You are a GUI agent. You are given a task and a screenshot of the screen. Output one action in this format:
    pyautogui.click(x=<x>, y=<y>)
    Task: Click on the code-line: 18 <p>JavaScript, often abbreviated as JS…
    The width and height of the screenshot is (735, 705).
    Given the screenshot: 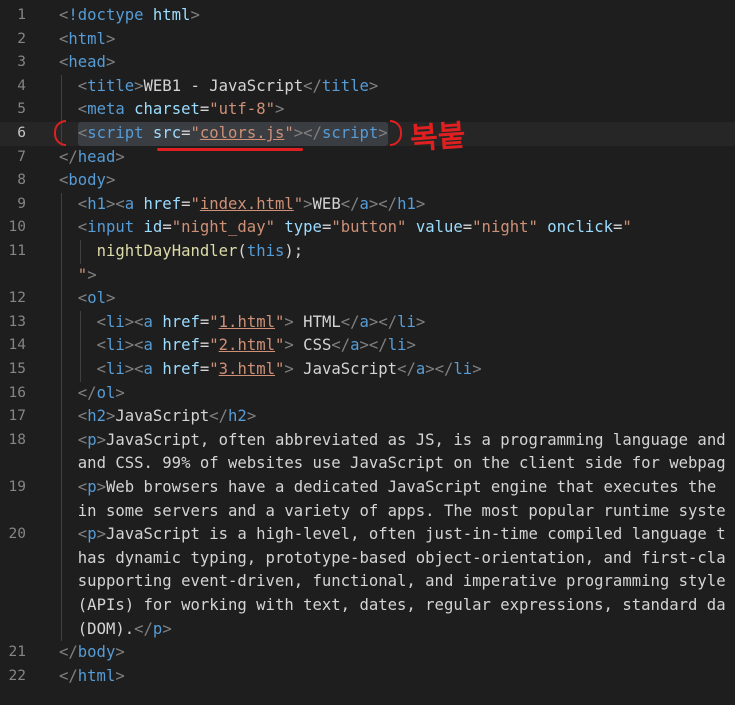 What is the action you would take?
    pyautogui.click(x=367, y=440)
    